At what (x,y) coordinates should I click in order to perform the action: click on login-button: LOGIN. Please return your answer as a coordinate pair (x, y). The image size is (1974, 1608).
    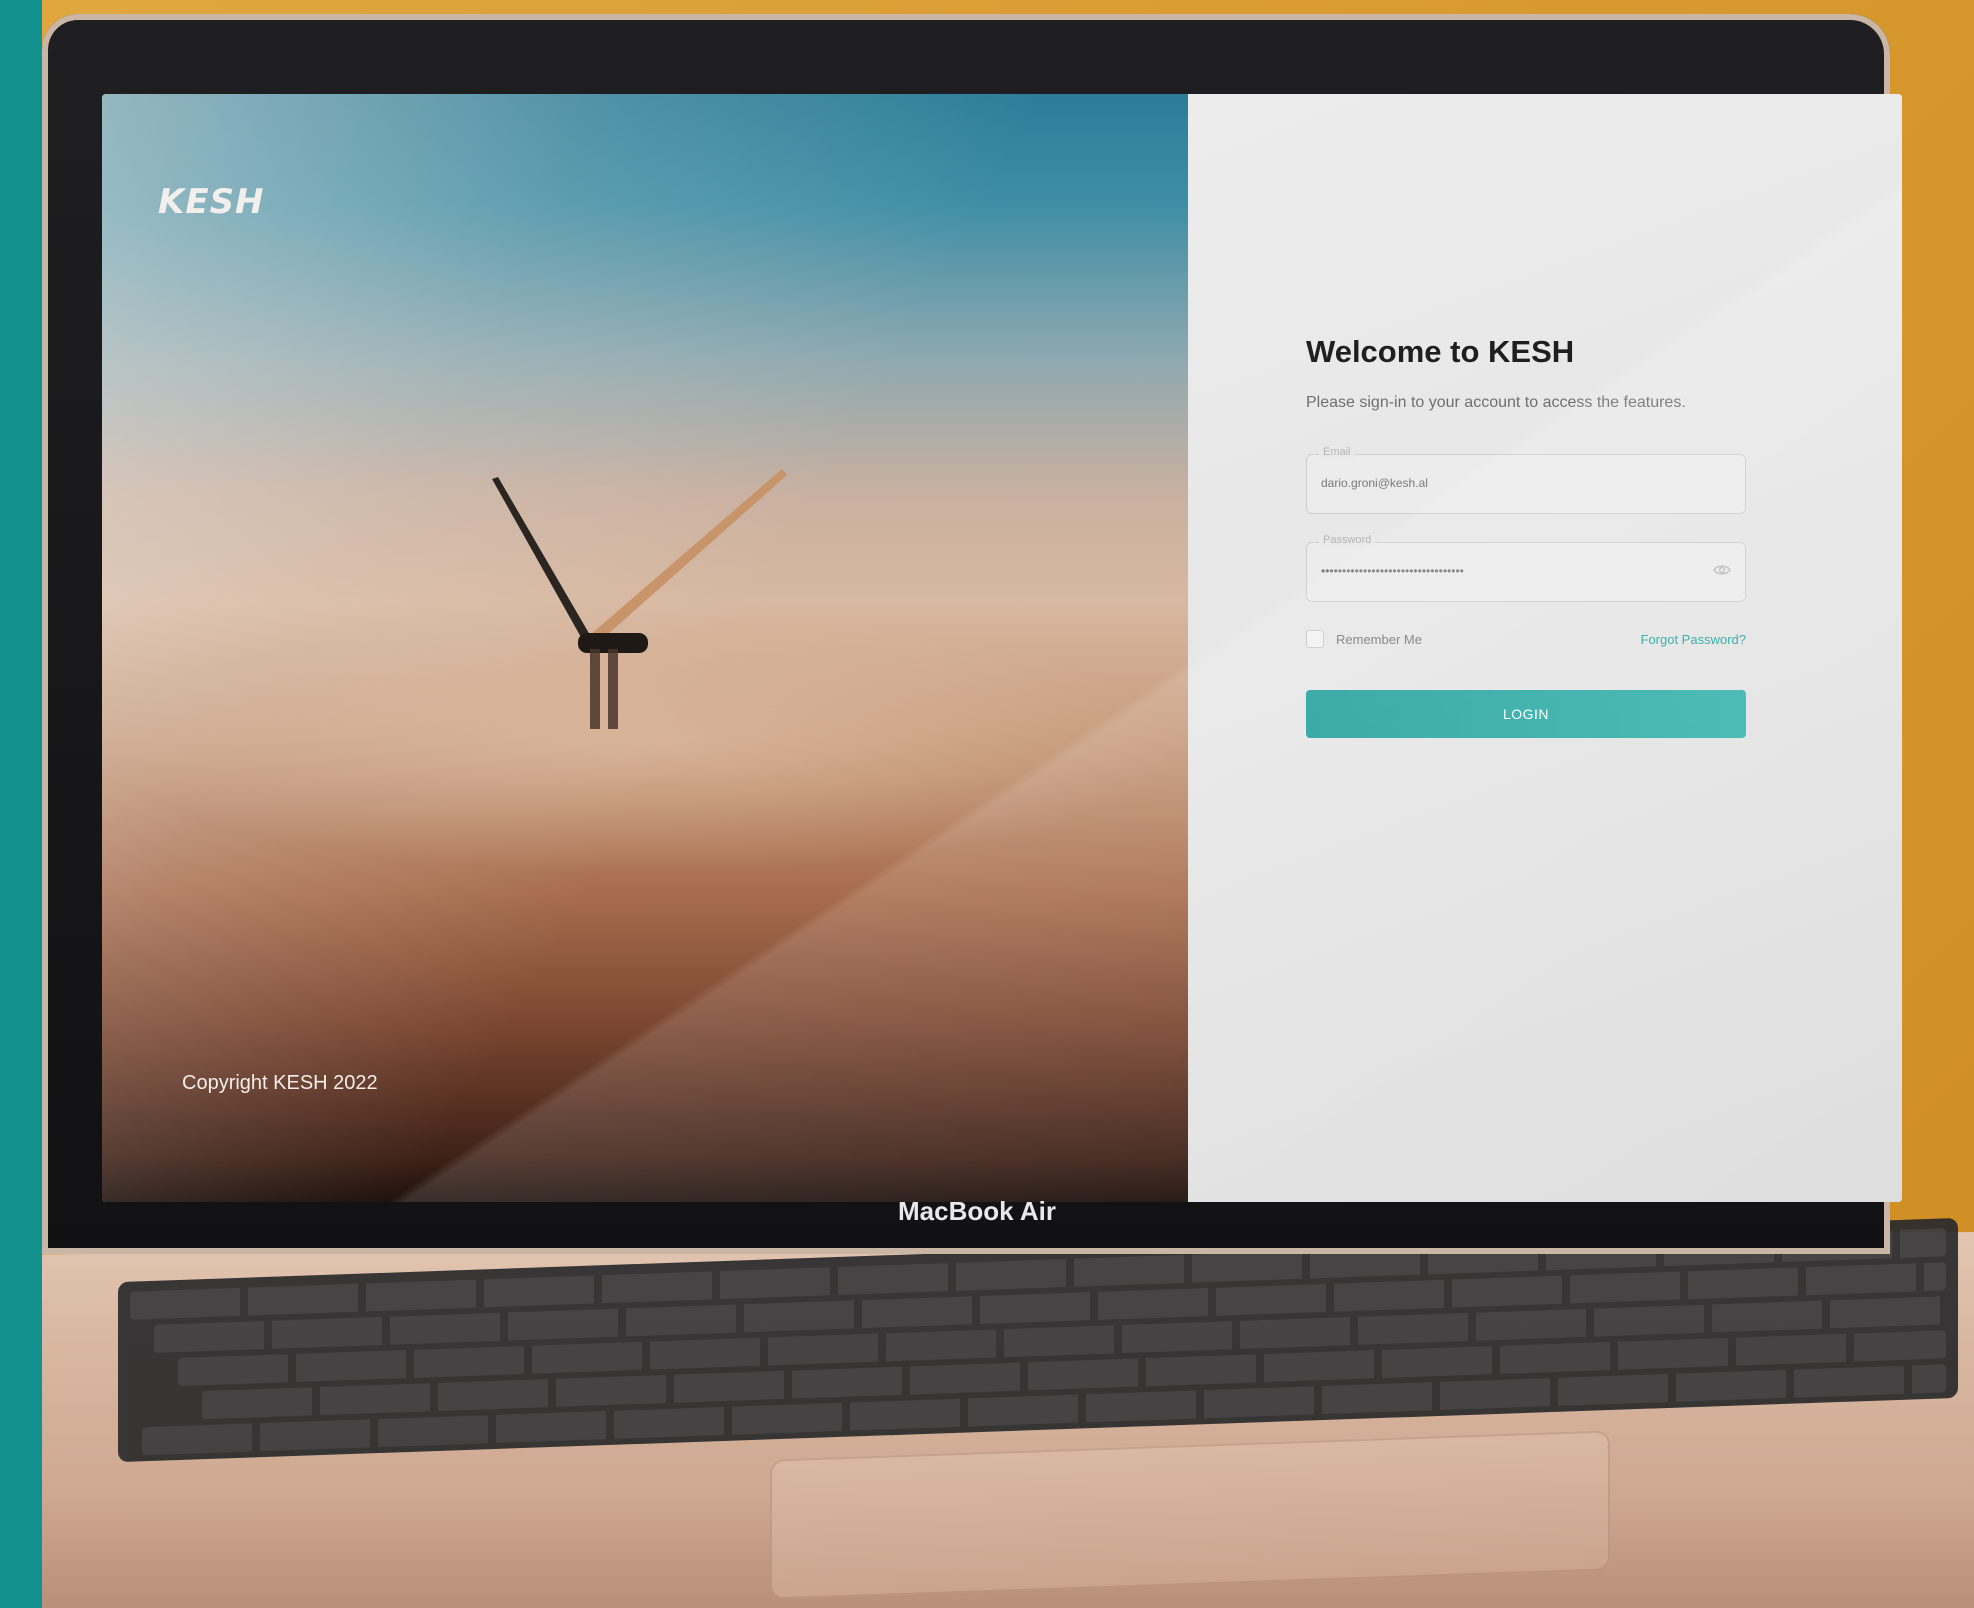
    Looking at the image, I should click on (1526, 714).